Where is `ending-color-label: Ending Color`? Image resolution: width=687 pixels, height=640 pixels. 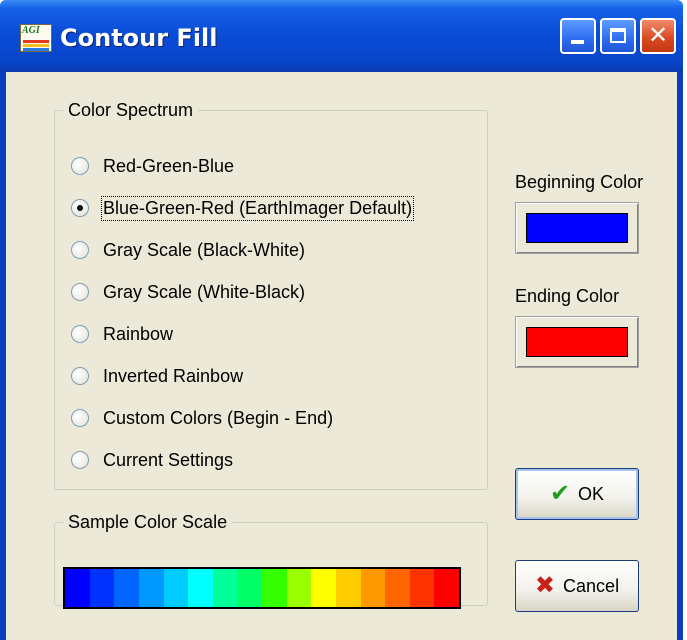 ending-color-label: Ending Color is located at coordinates (567, 296).